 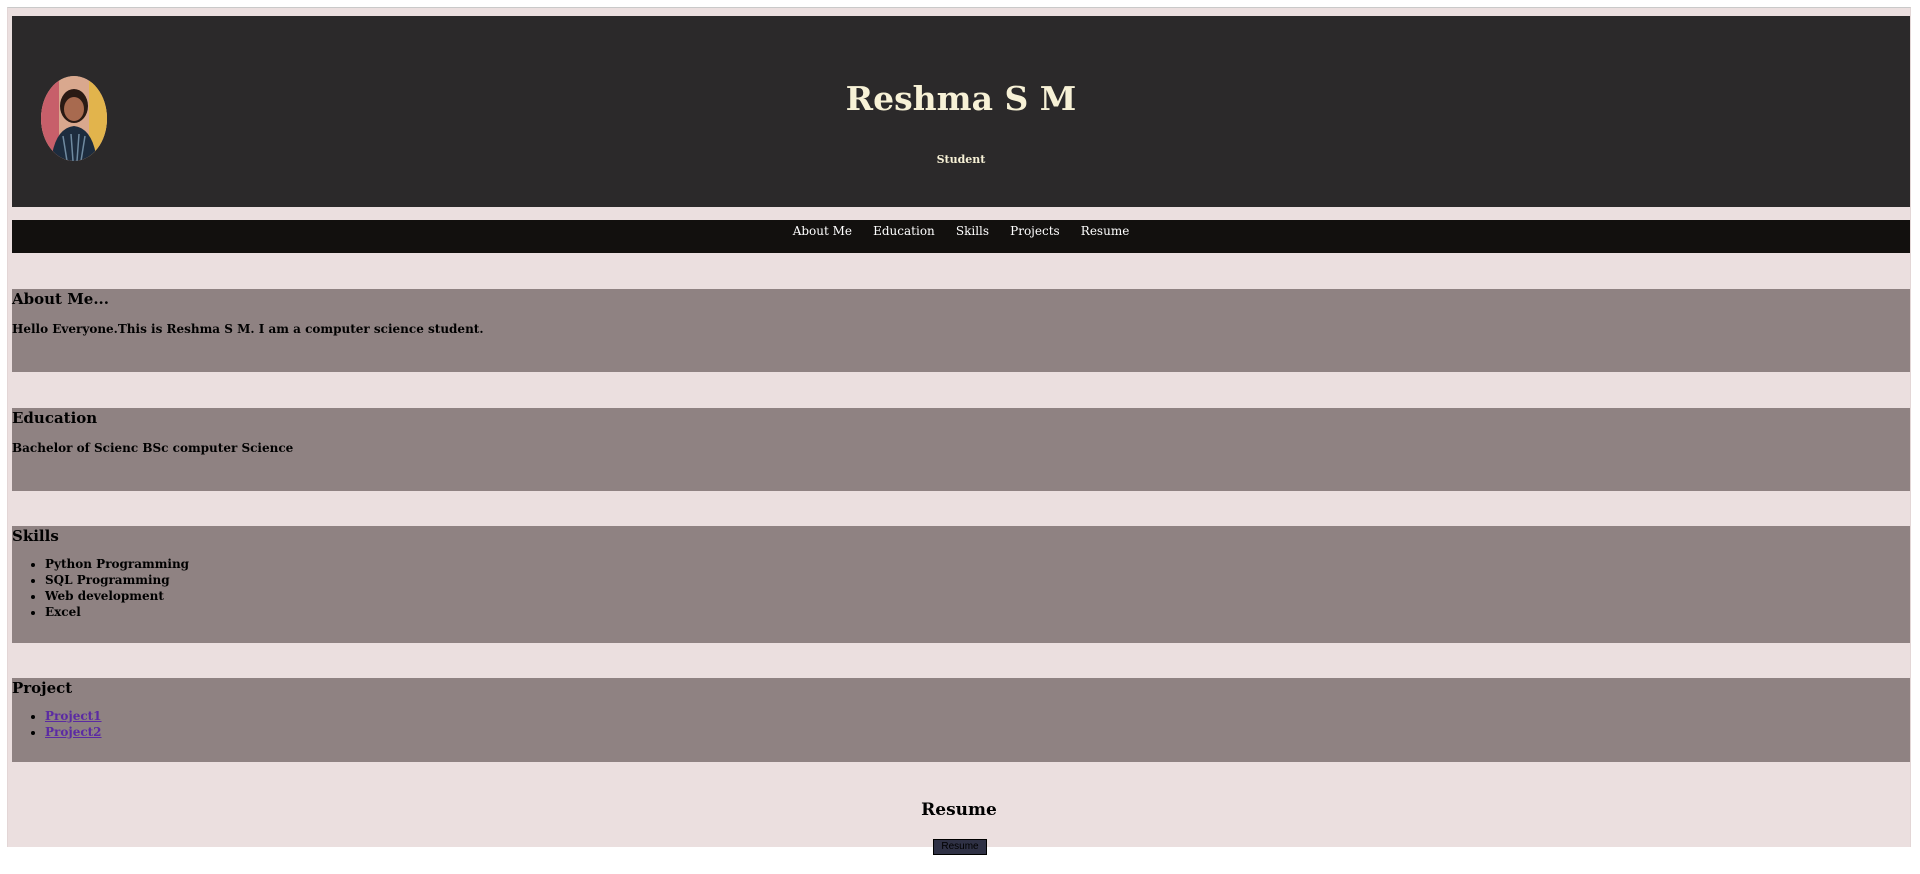 What do you see at coordinates (1035, 230) in the screenshot?
I see `nav-link-projects: Projects` at bounding box center [1035, 230].